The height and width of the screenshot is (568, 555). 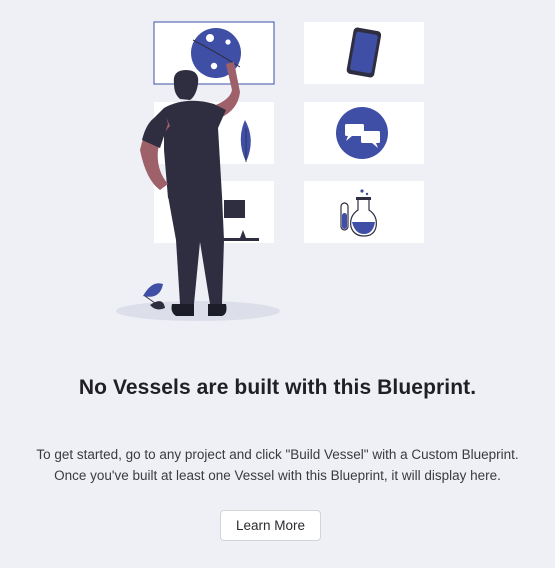 What do you see at coordinates (270, 525) in the screenshot?
I see `learn-more-button: Learn More` at bounding box center [270, 525].